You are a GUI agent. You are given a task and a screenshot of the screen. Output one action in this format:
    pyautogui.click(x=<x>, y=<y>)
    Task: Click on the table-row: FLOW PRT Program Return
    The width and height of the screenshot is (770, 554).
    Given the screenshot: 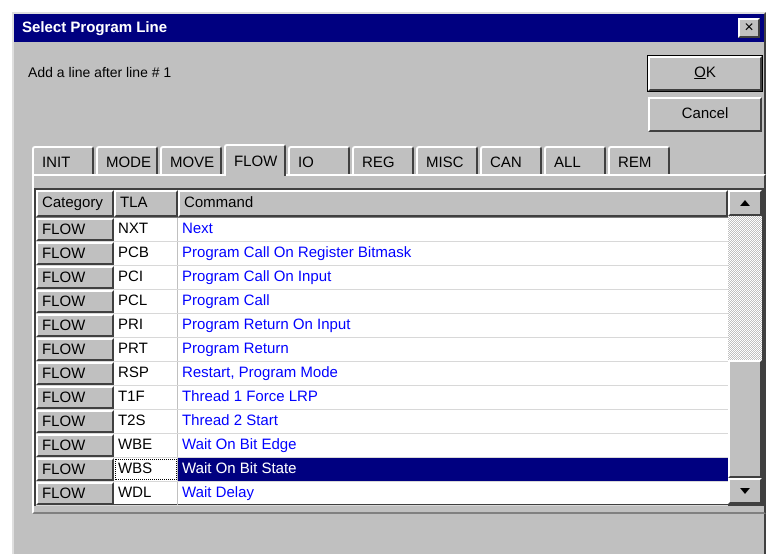 What is the action you would take?
    pyautogui.click(x=382, y=350)
    